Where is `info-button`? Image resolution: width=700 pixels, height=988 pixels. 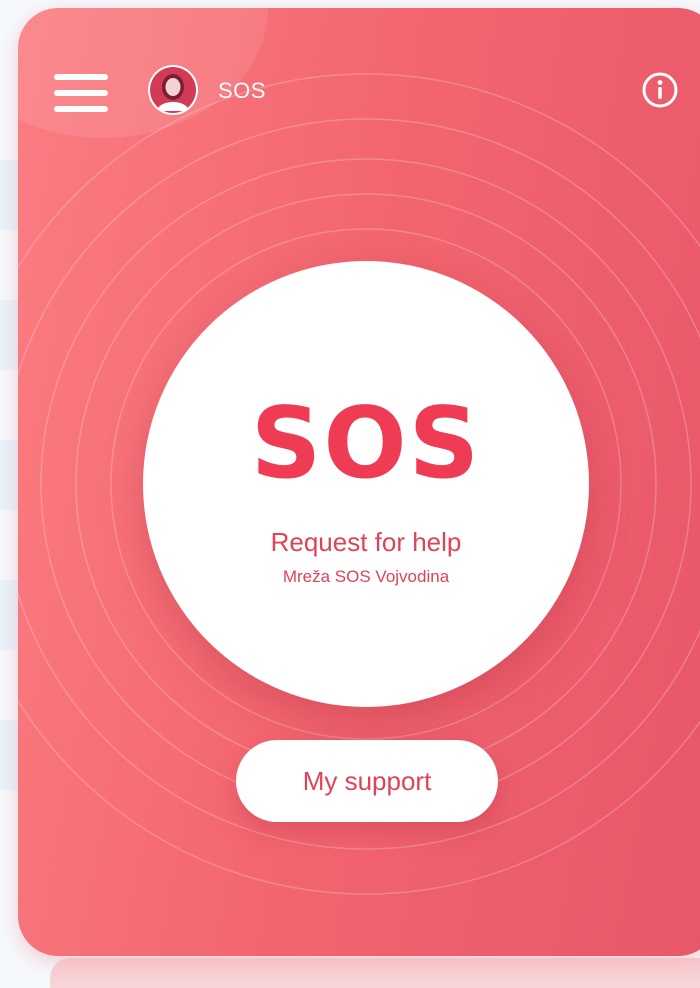
info-button is located at coordinates (660, 90).